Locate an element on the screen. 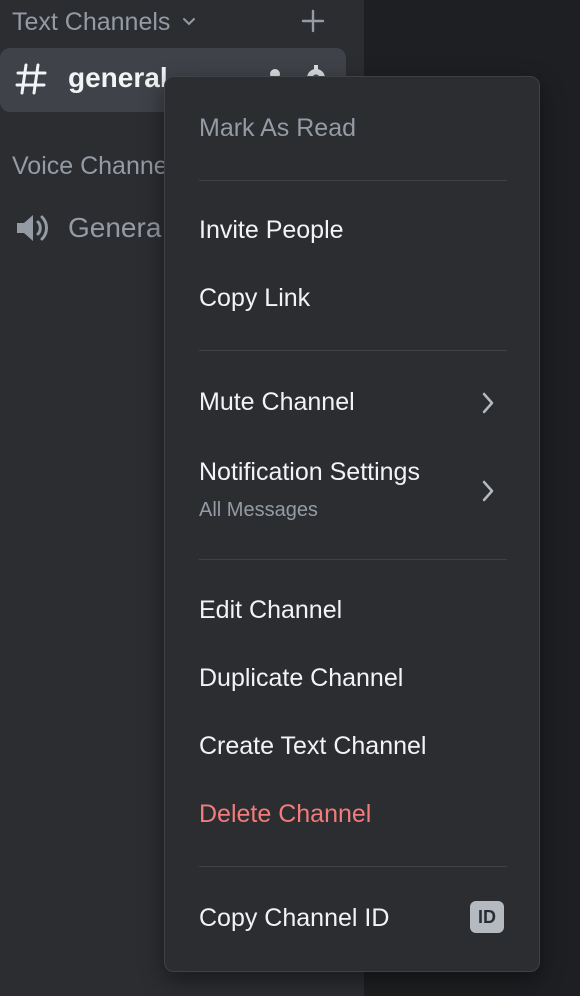 The height and width of the screenshot is (996, 580). create-text-channel-item: Create Text Channel is located at coordinates (354, 746).